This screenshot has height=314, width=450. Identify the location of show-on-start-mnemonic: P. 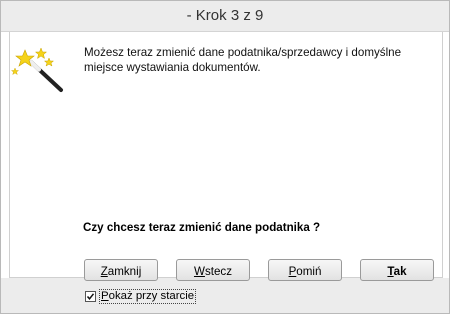
(105, 295).